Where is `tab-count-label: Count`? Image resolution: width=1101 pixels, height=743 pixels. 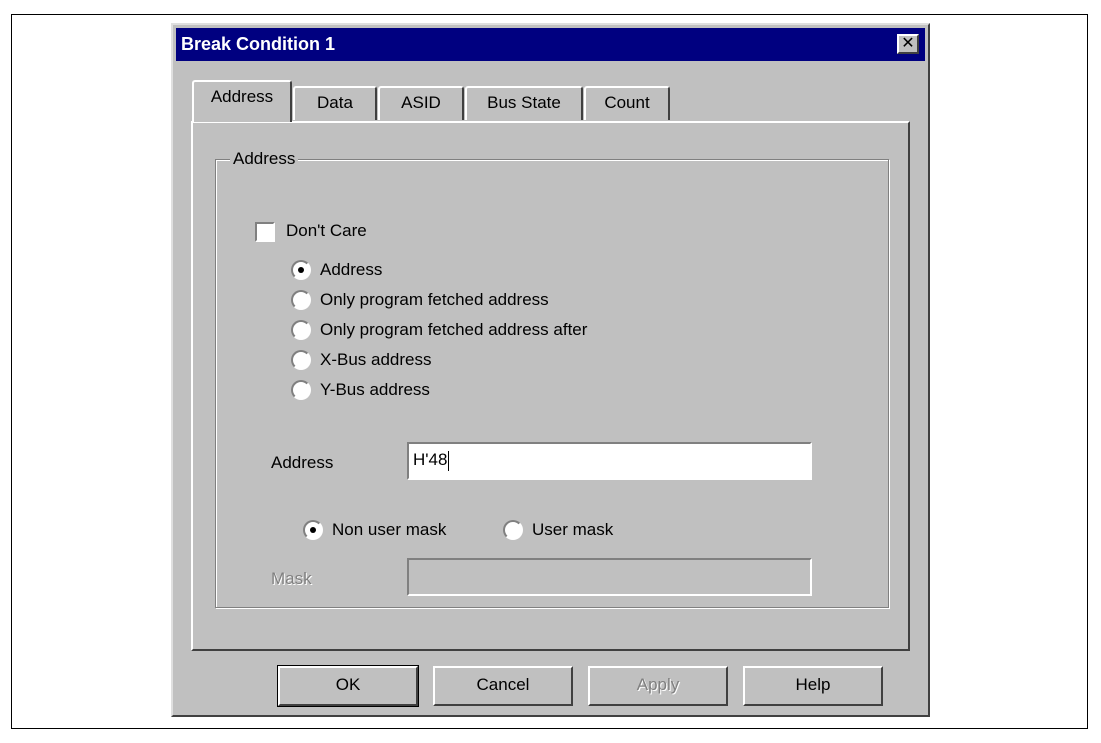
tab-count-label: Count is located at coordinates (627, 102).